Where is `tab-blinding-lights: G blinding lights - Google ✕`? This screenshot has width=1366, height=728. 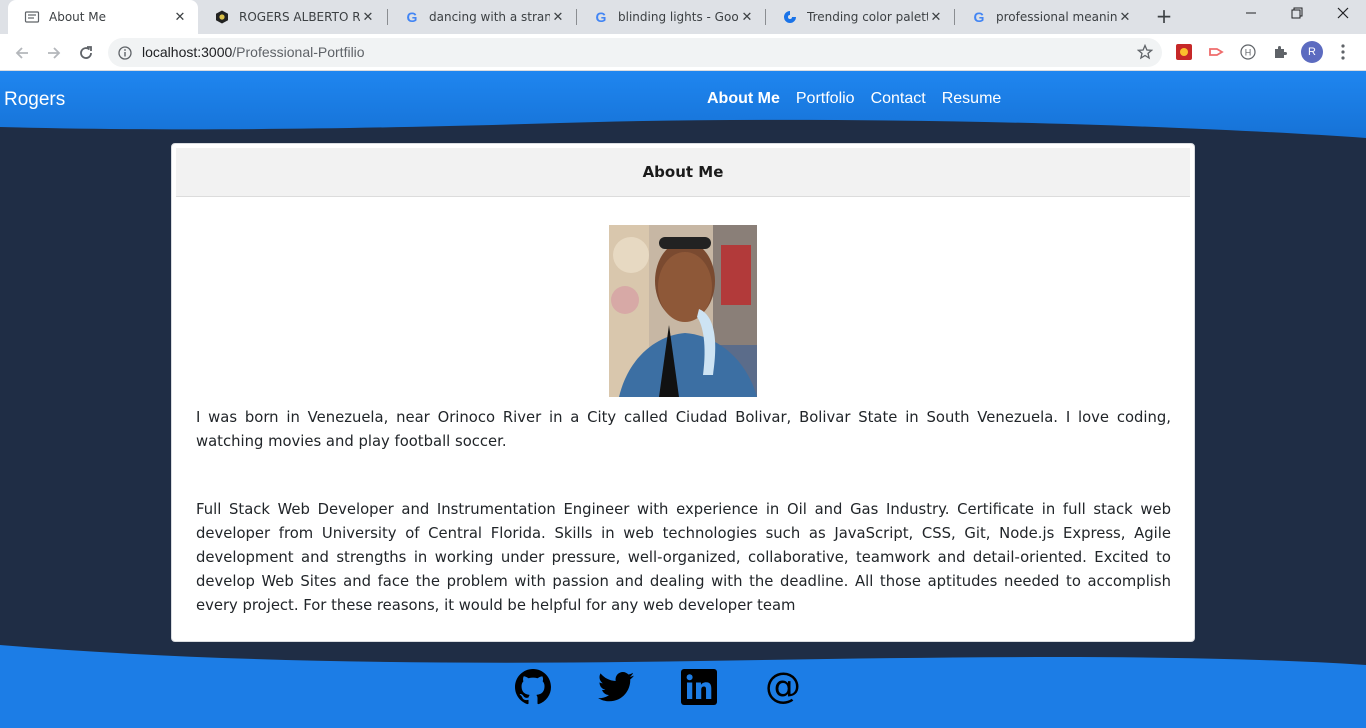 tab-blinding-lights: G blinding lights - Google ✕ is located at coordinates (671, 17).